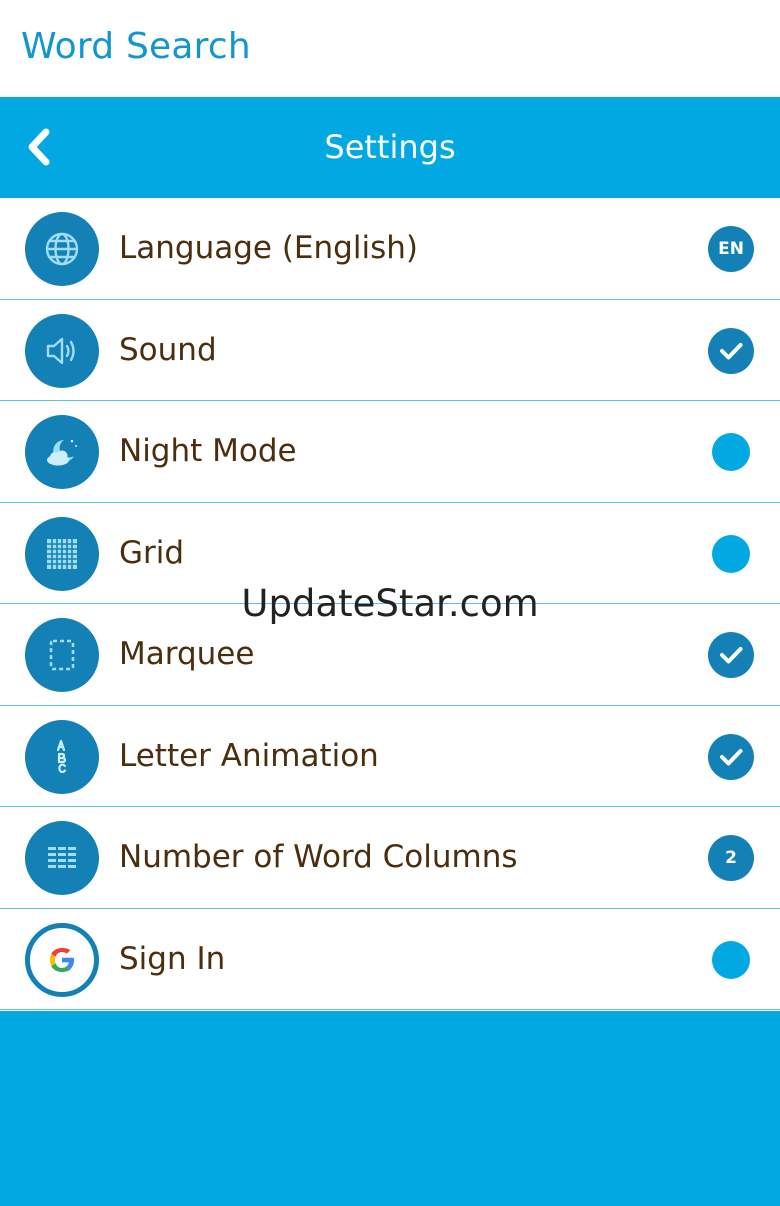  I want to click on letter-animation-toggle, so click(731, 756).